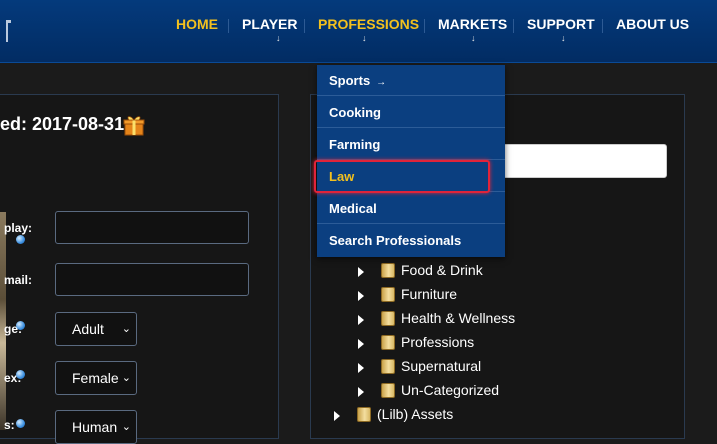  I want to click on tree-item-label: (Lilb) Assets, so click(415, 414).